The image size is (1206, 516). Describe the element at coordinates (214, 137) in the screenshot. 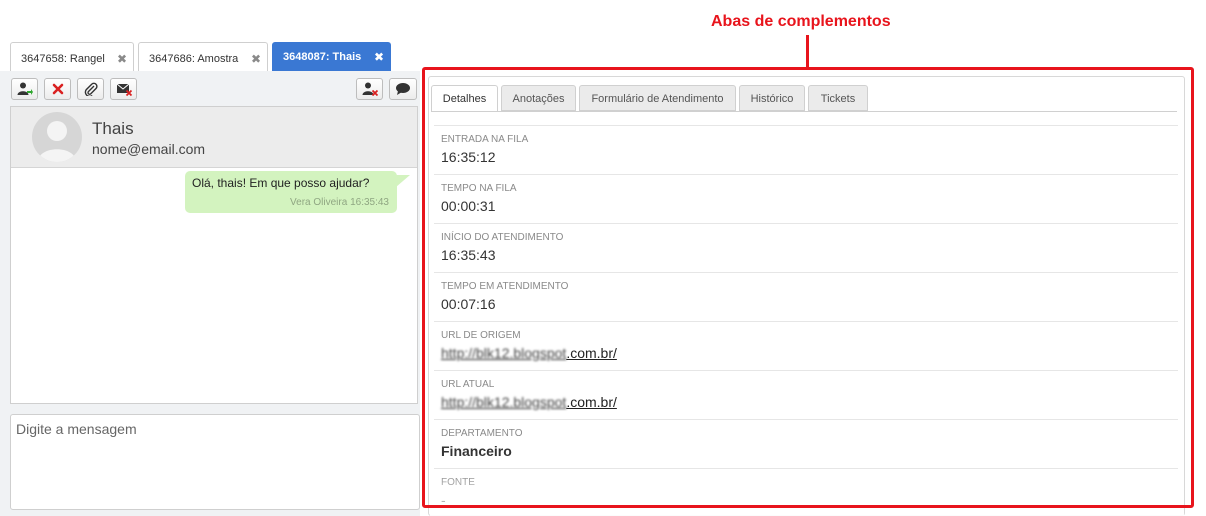

I see `chat-header: Thais nome@email.com` at that location.